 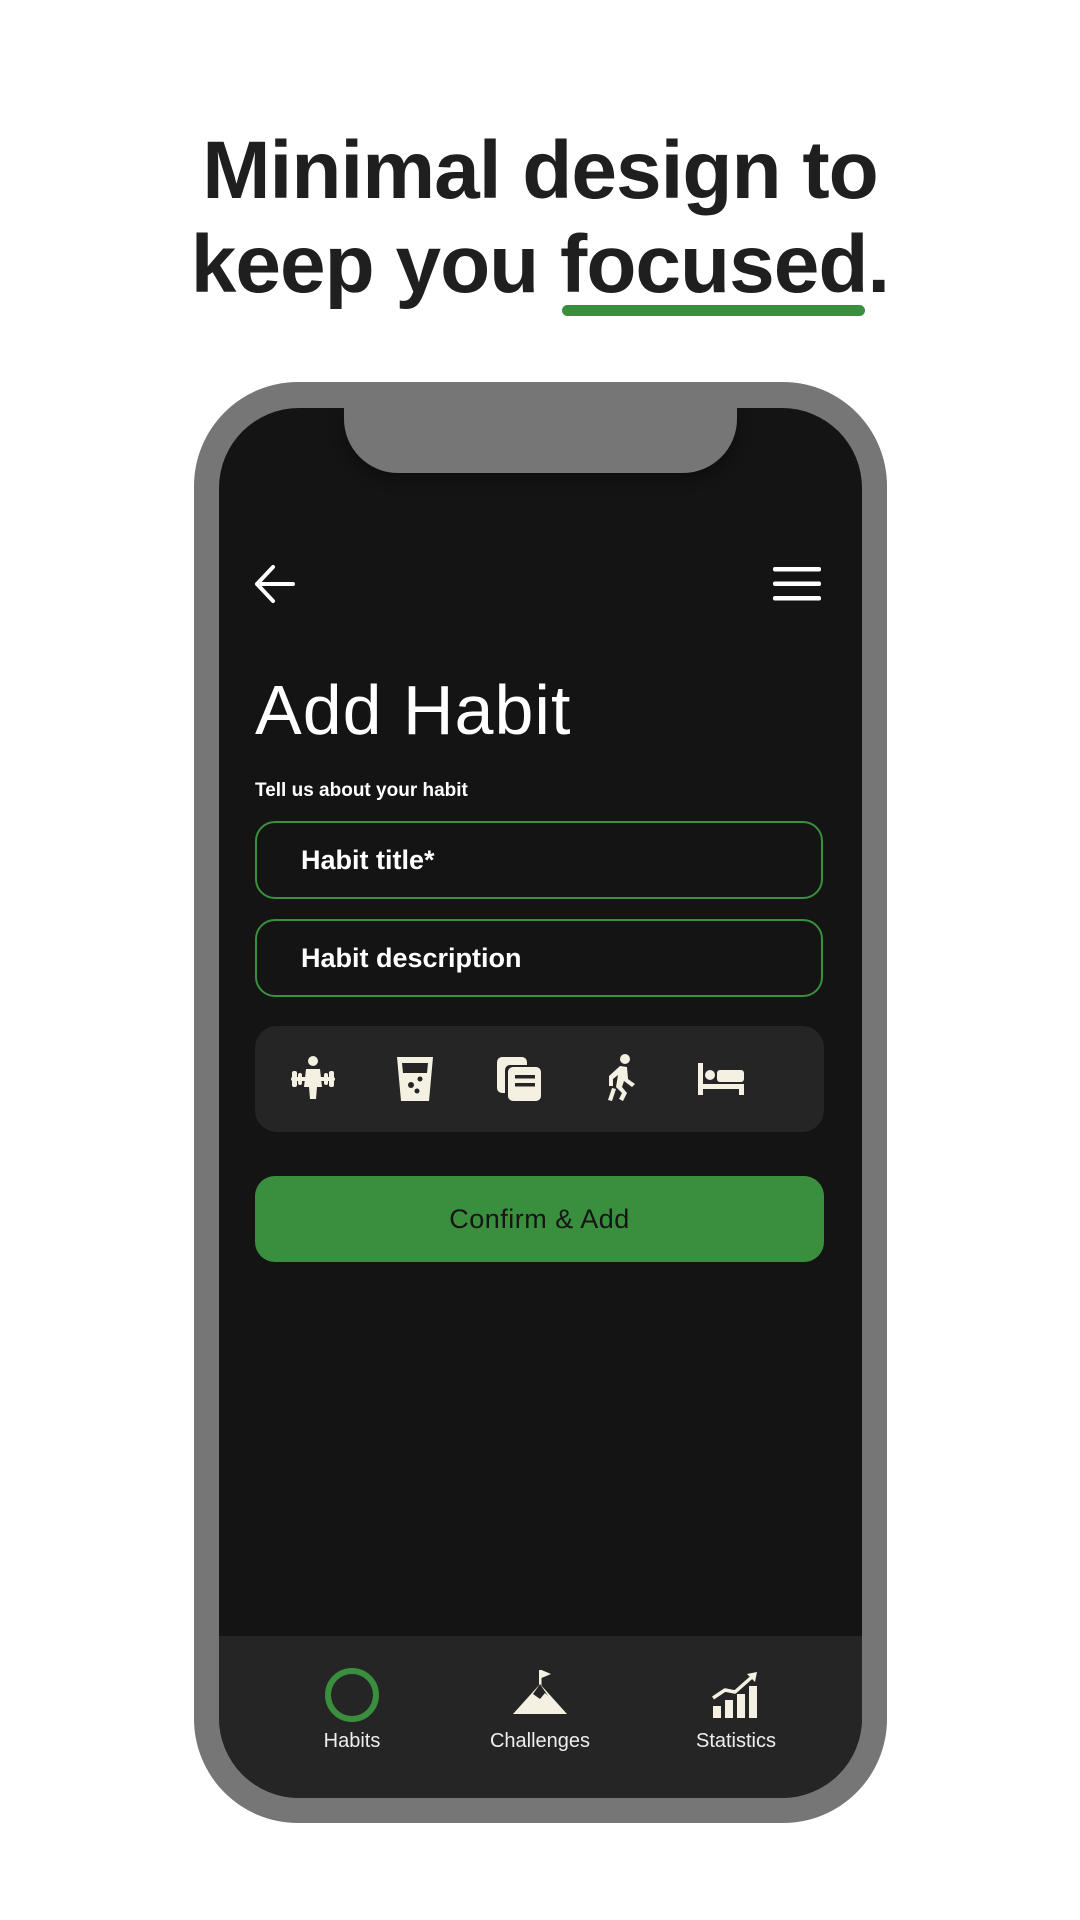 I want to click on books-icon, so click(x=519, y=1079).